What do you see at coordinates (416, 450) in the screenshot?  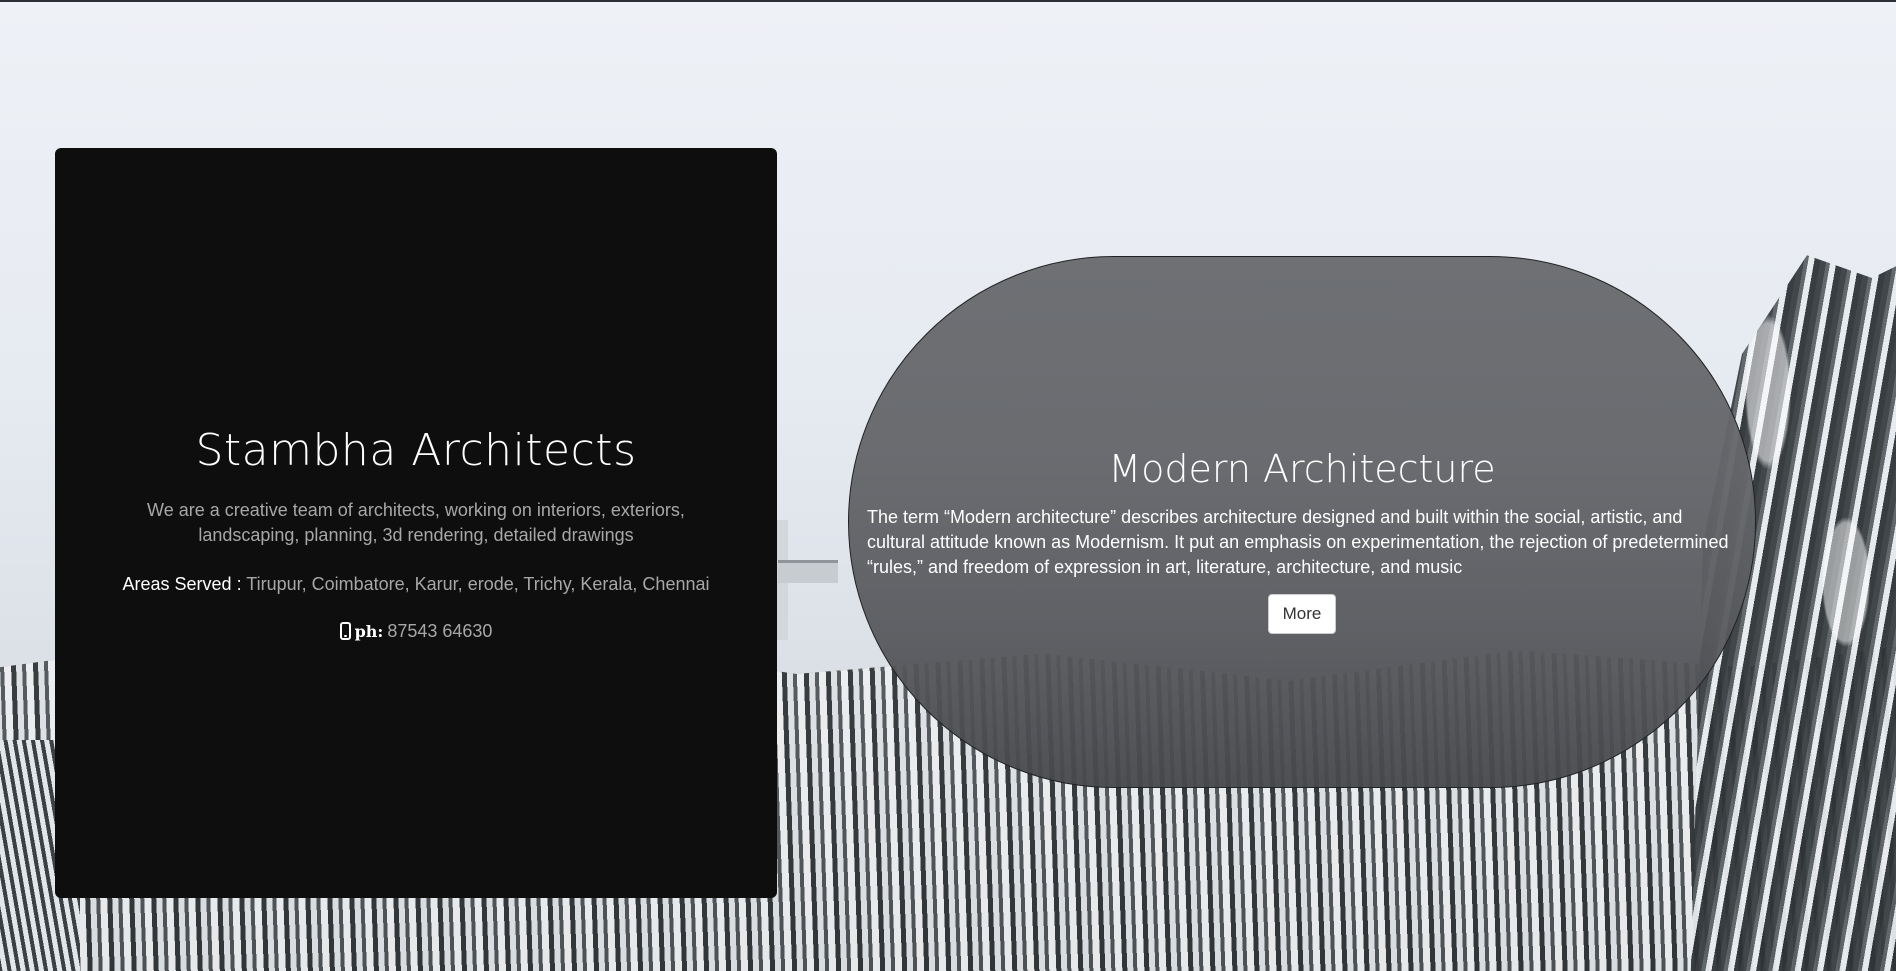 I see `company-title: Stambha Architects` at bounding box center [416, 450].